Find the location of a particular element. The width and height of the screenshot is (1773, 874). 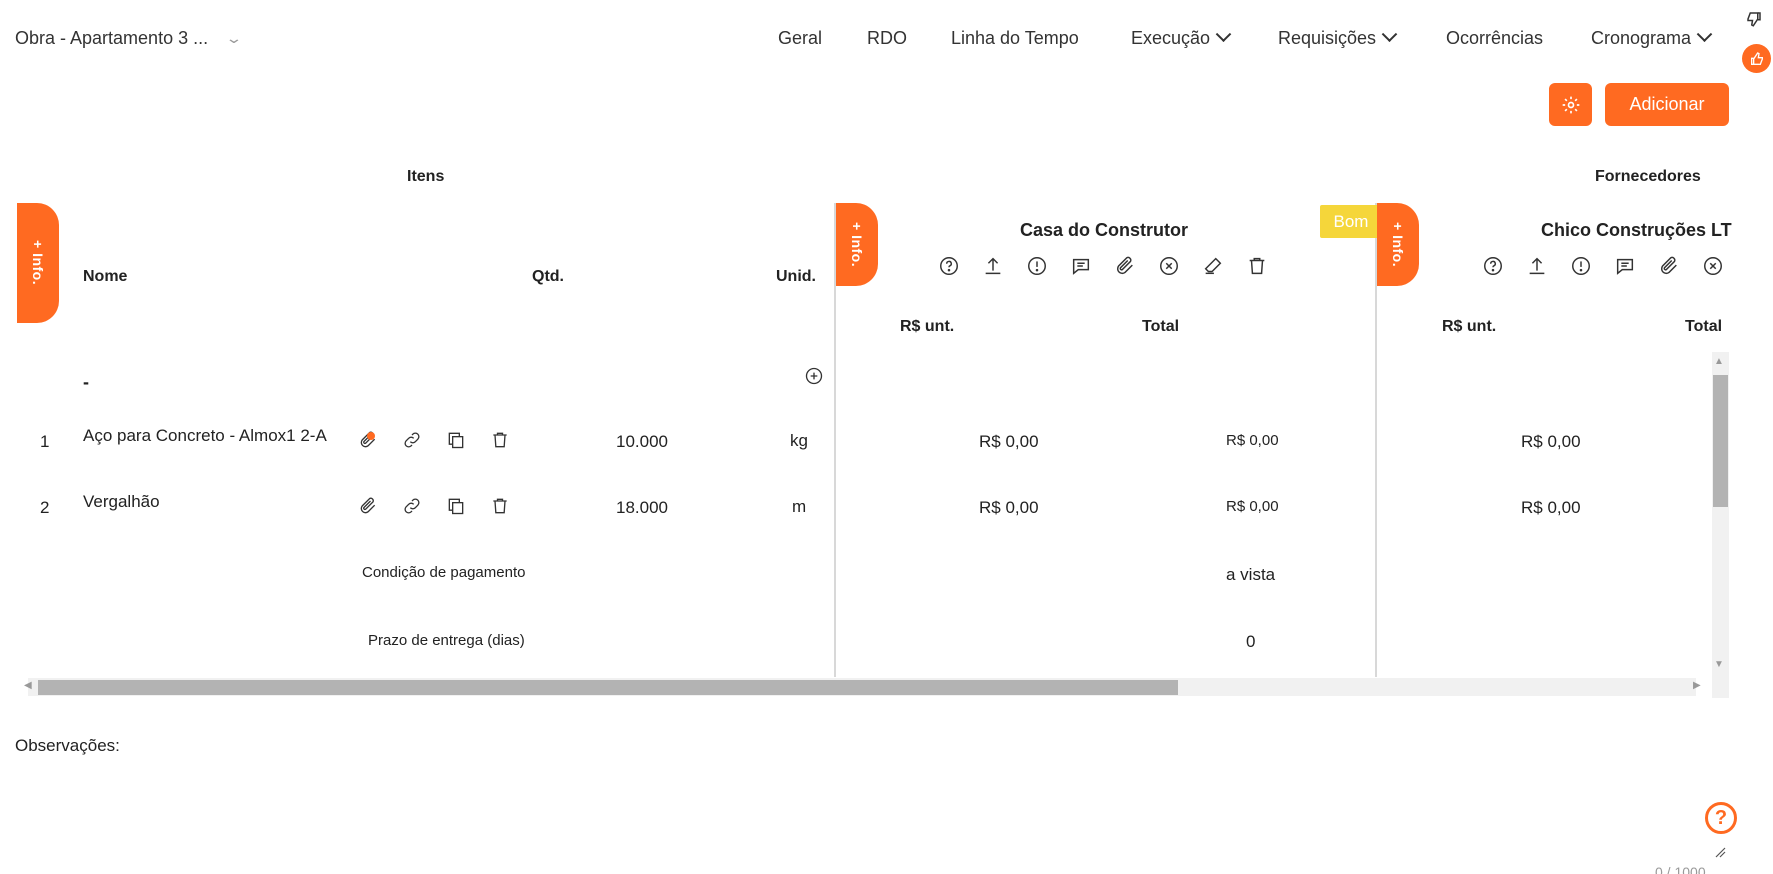

notes-textarea is located at coordinates (871, 810).